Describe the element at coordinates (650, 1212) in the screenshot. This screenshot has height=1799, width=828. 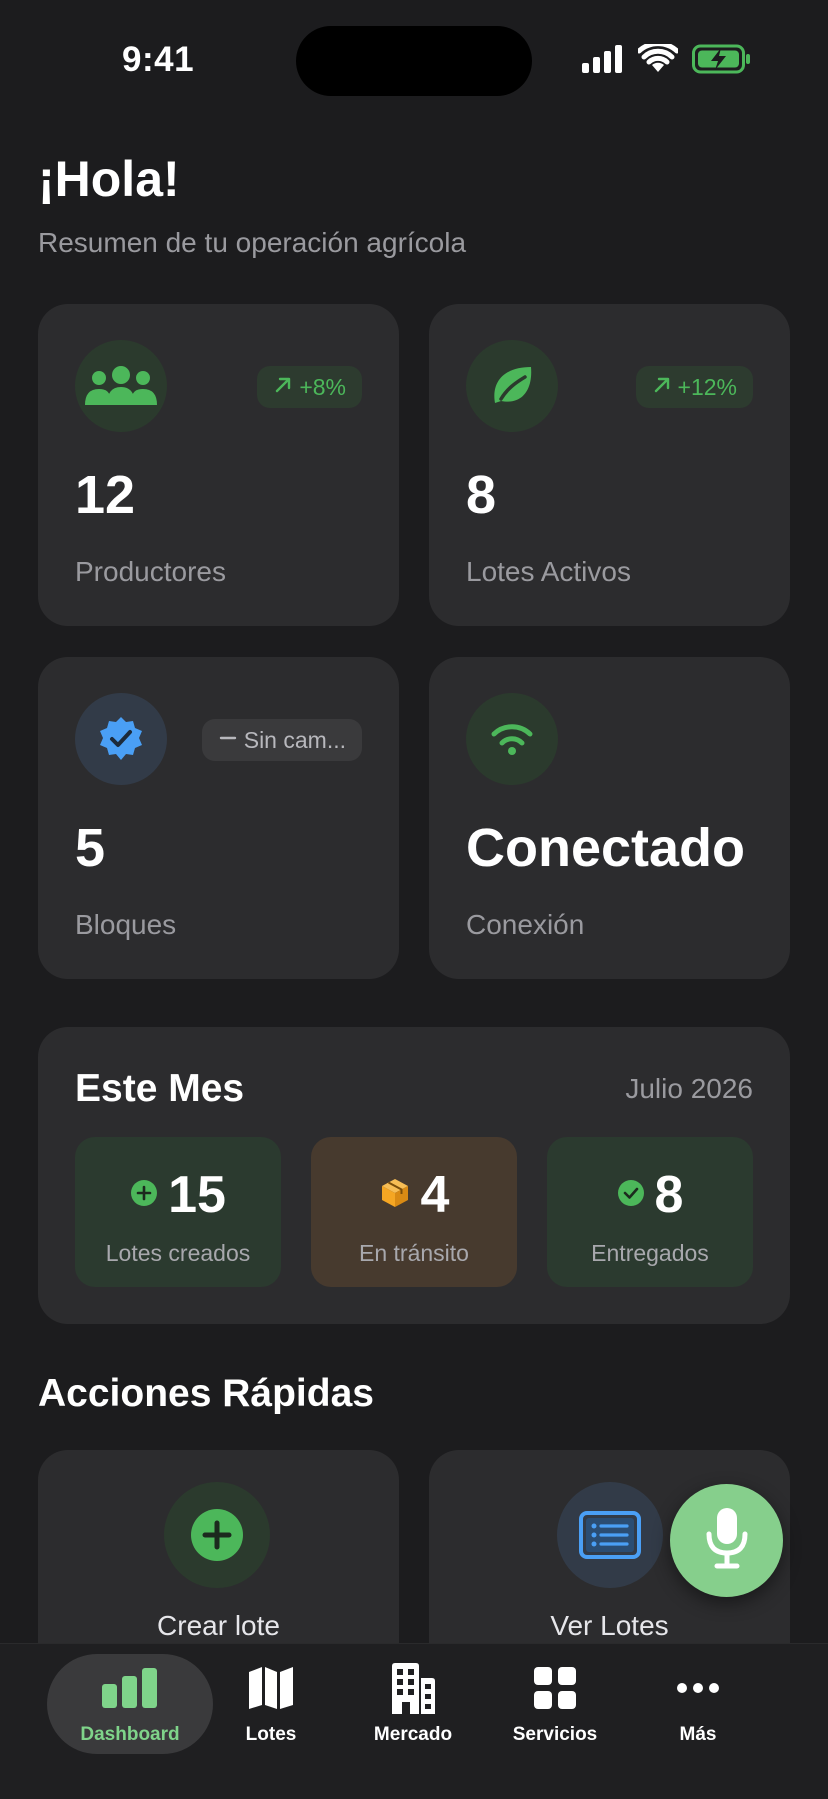
I see `summary-entregados: 8 Entregados` at that location.